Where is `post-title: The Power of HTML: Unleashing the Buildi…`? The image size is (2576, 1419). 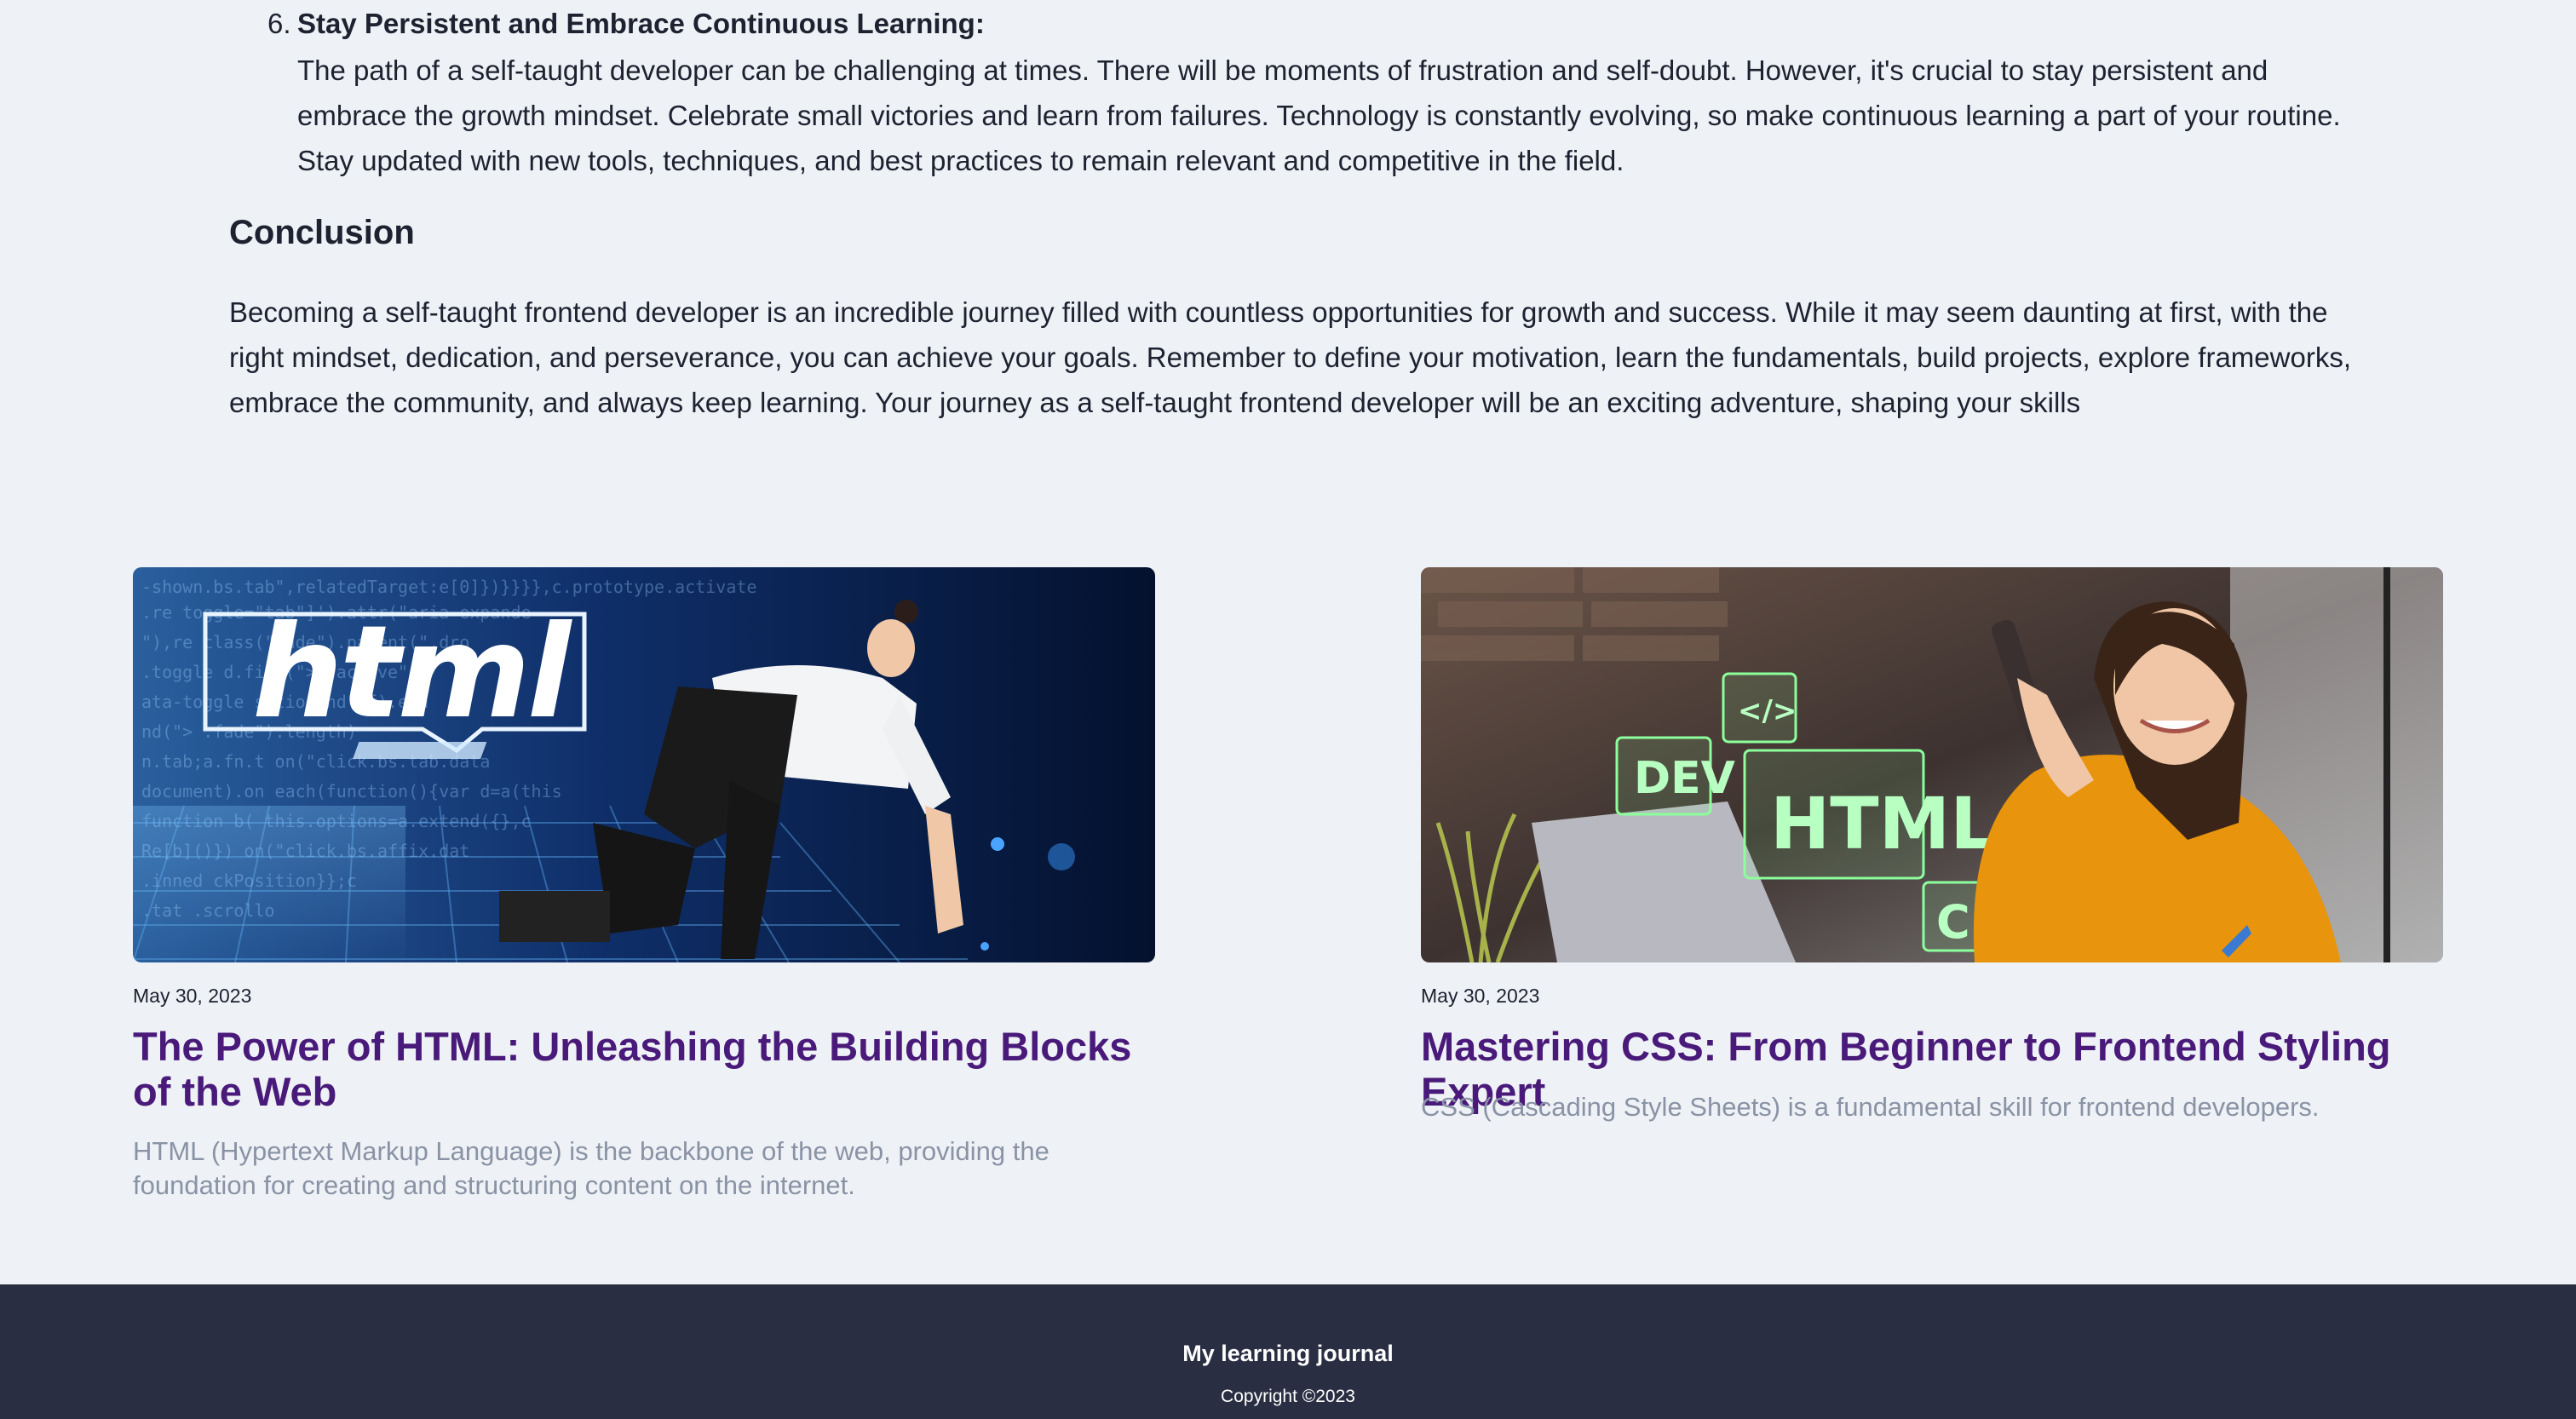
post-title: The Power of HTML: Unleashing the Buildi… is located at coordinates (644, 1069).